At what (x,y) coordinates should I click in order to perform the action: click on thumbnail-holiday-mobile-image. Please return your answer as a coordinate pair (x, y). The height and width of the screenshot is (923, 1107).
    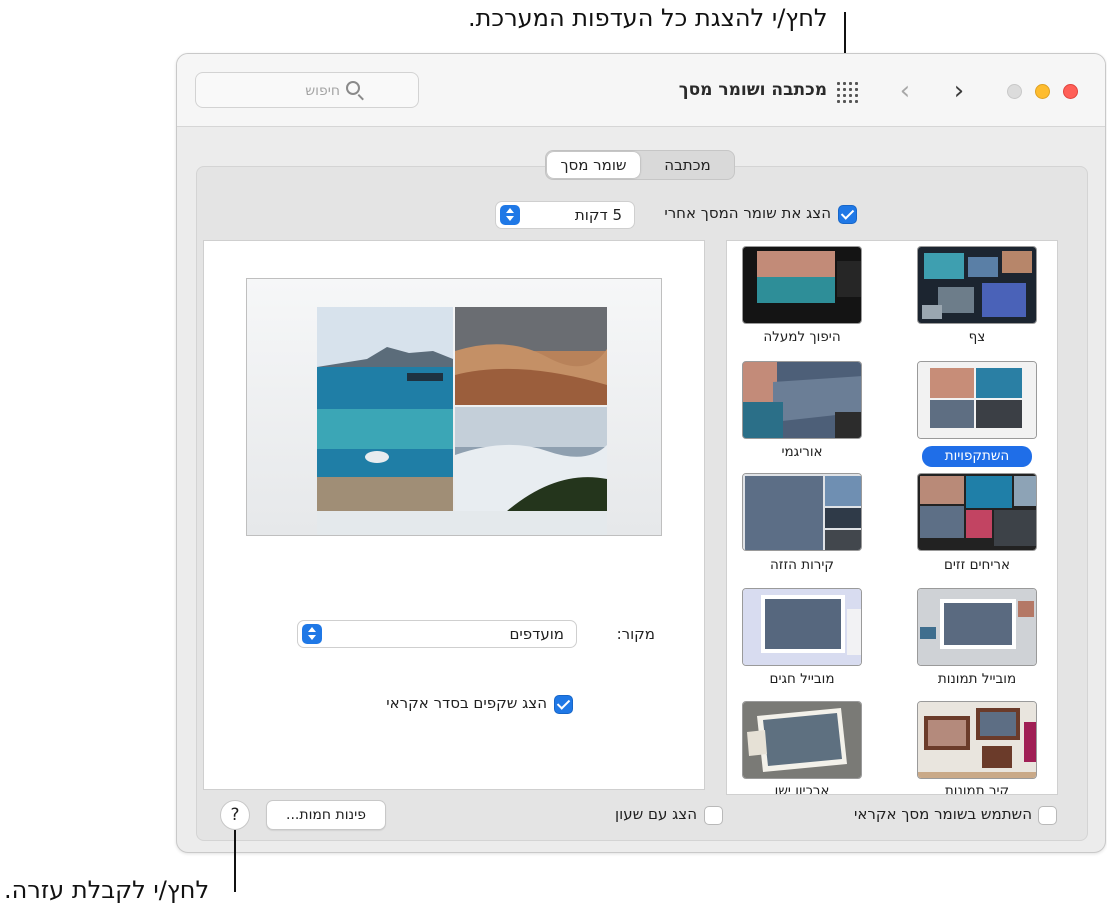
    Looking at the image, I should click on (802, 627).